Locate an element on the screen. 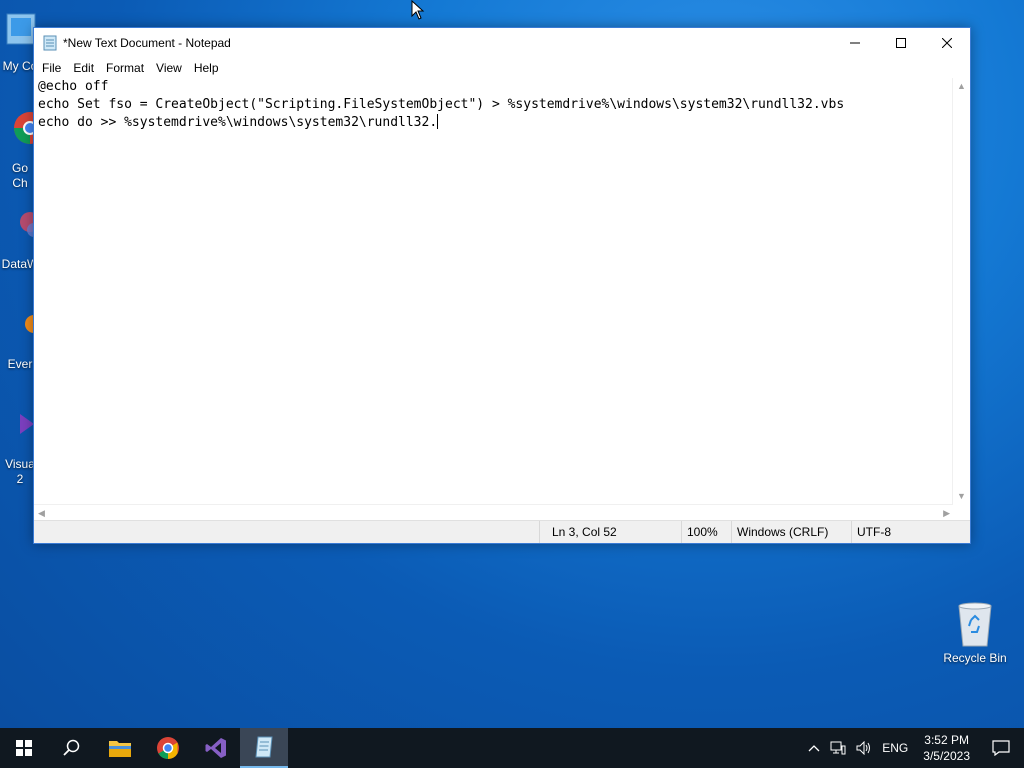  menu-help: Help is located at coordinates (206, 68).